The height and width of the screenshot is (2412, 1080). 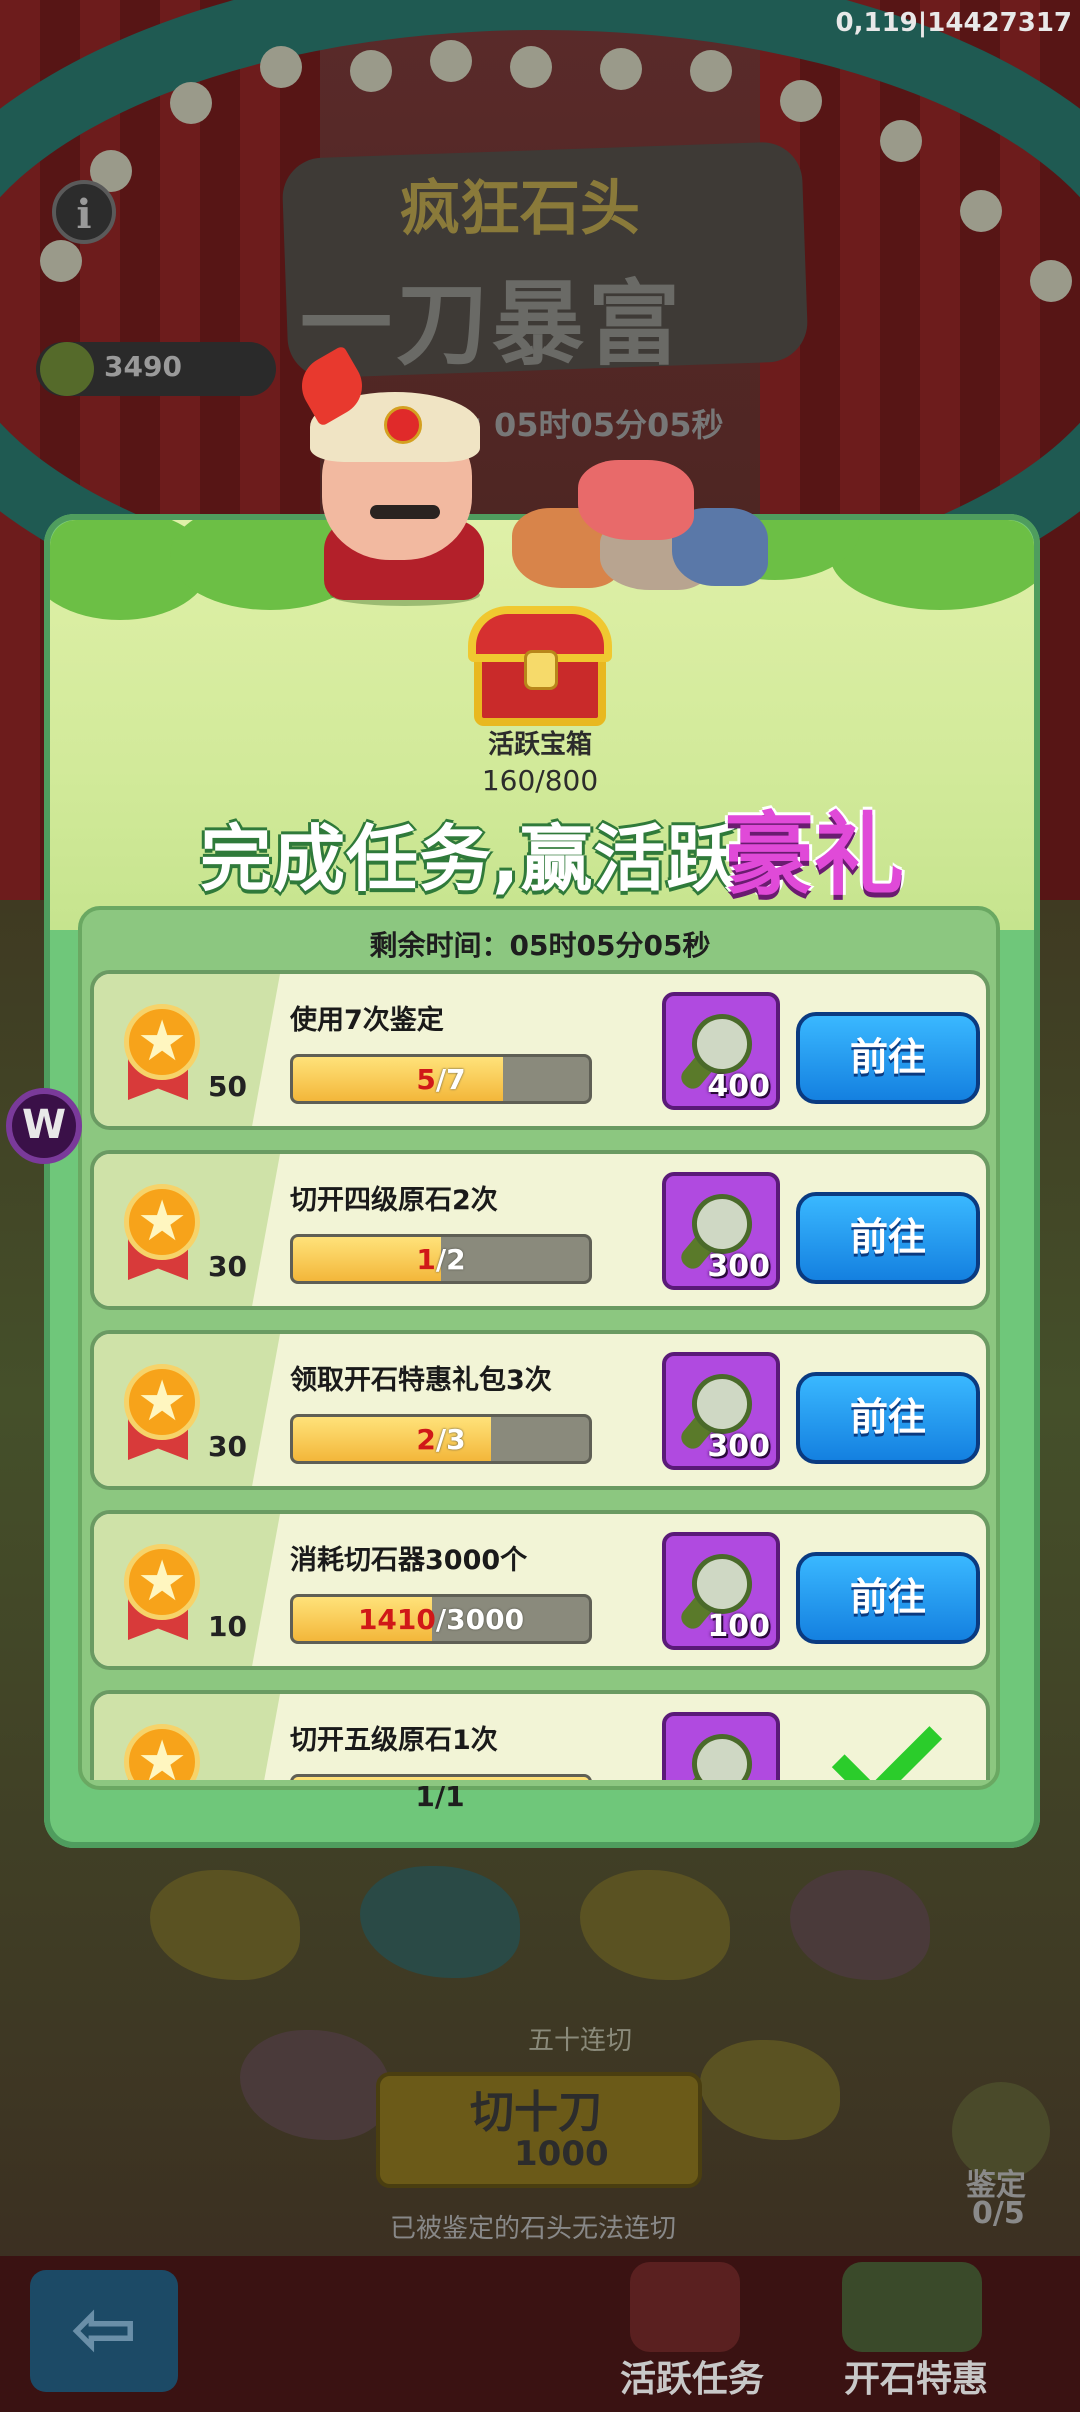 What do you see at coordinates (912, 2307) in the screenshot?
I see `stone-deals-icon` at bounding box center [912, 2307].